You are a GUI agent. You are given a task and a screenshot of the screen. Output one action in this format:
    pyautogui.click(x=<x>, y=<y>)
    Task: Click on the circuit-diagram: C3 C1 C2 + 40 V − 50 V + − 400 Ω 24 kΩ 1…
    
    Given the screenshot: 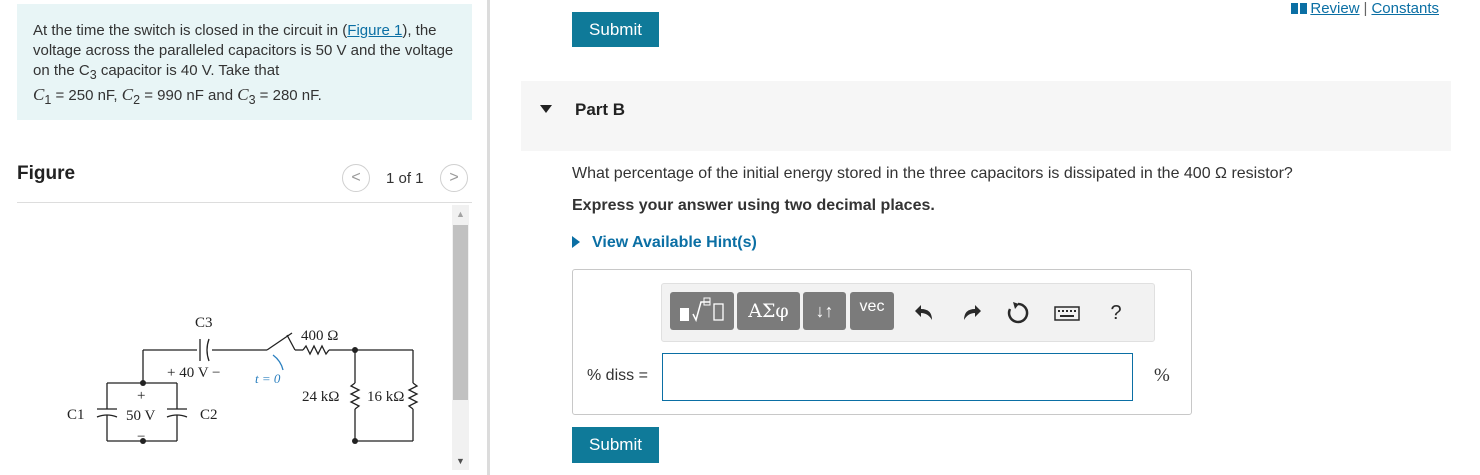 What is the action you would take?
    pyautogui.click(x=243, y=380)
    